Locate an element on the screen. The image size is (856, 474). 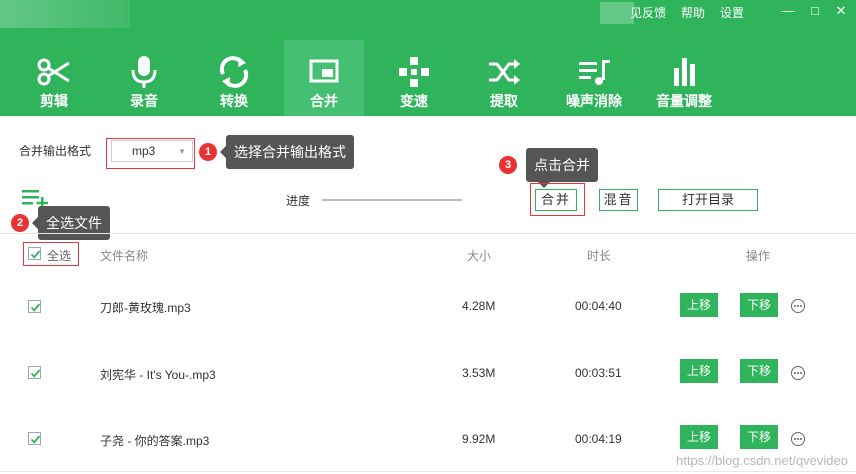
progress-label: 进度 is located at coordinates (298, 201).